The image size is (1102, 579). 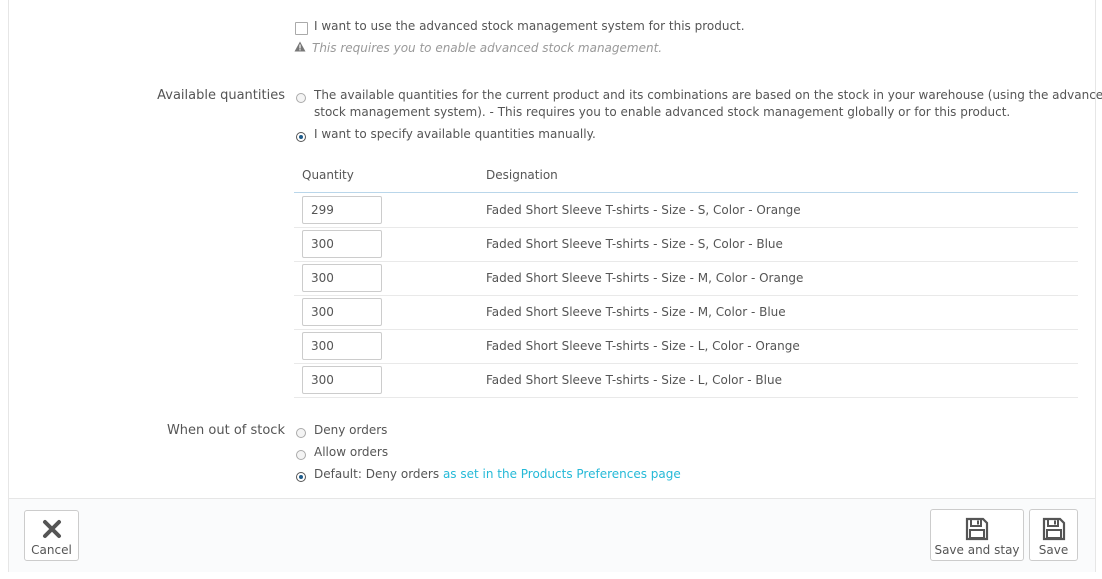 I want to click on available-quantities-label: Available quantities, so click(x=221, y=95).